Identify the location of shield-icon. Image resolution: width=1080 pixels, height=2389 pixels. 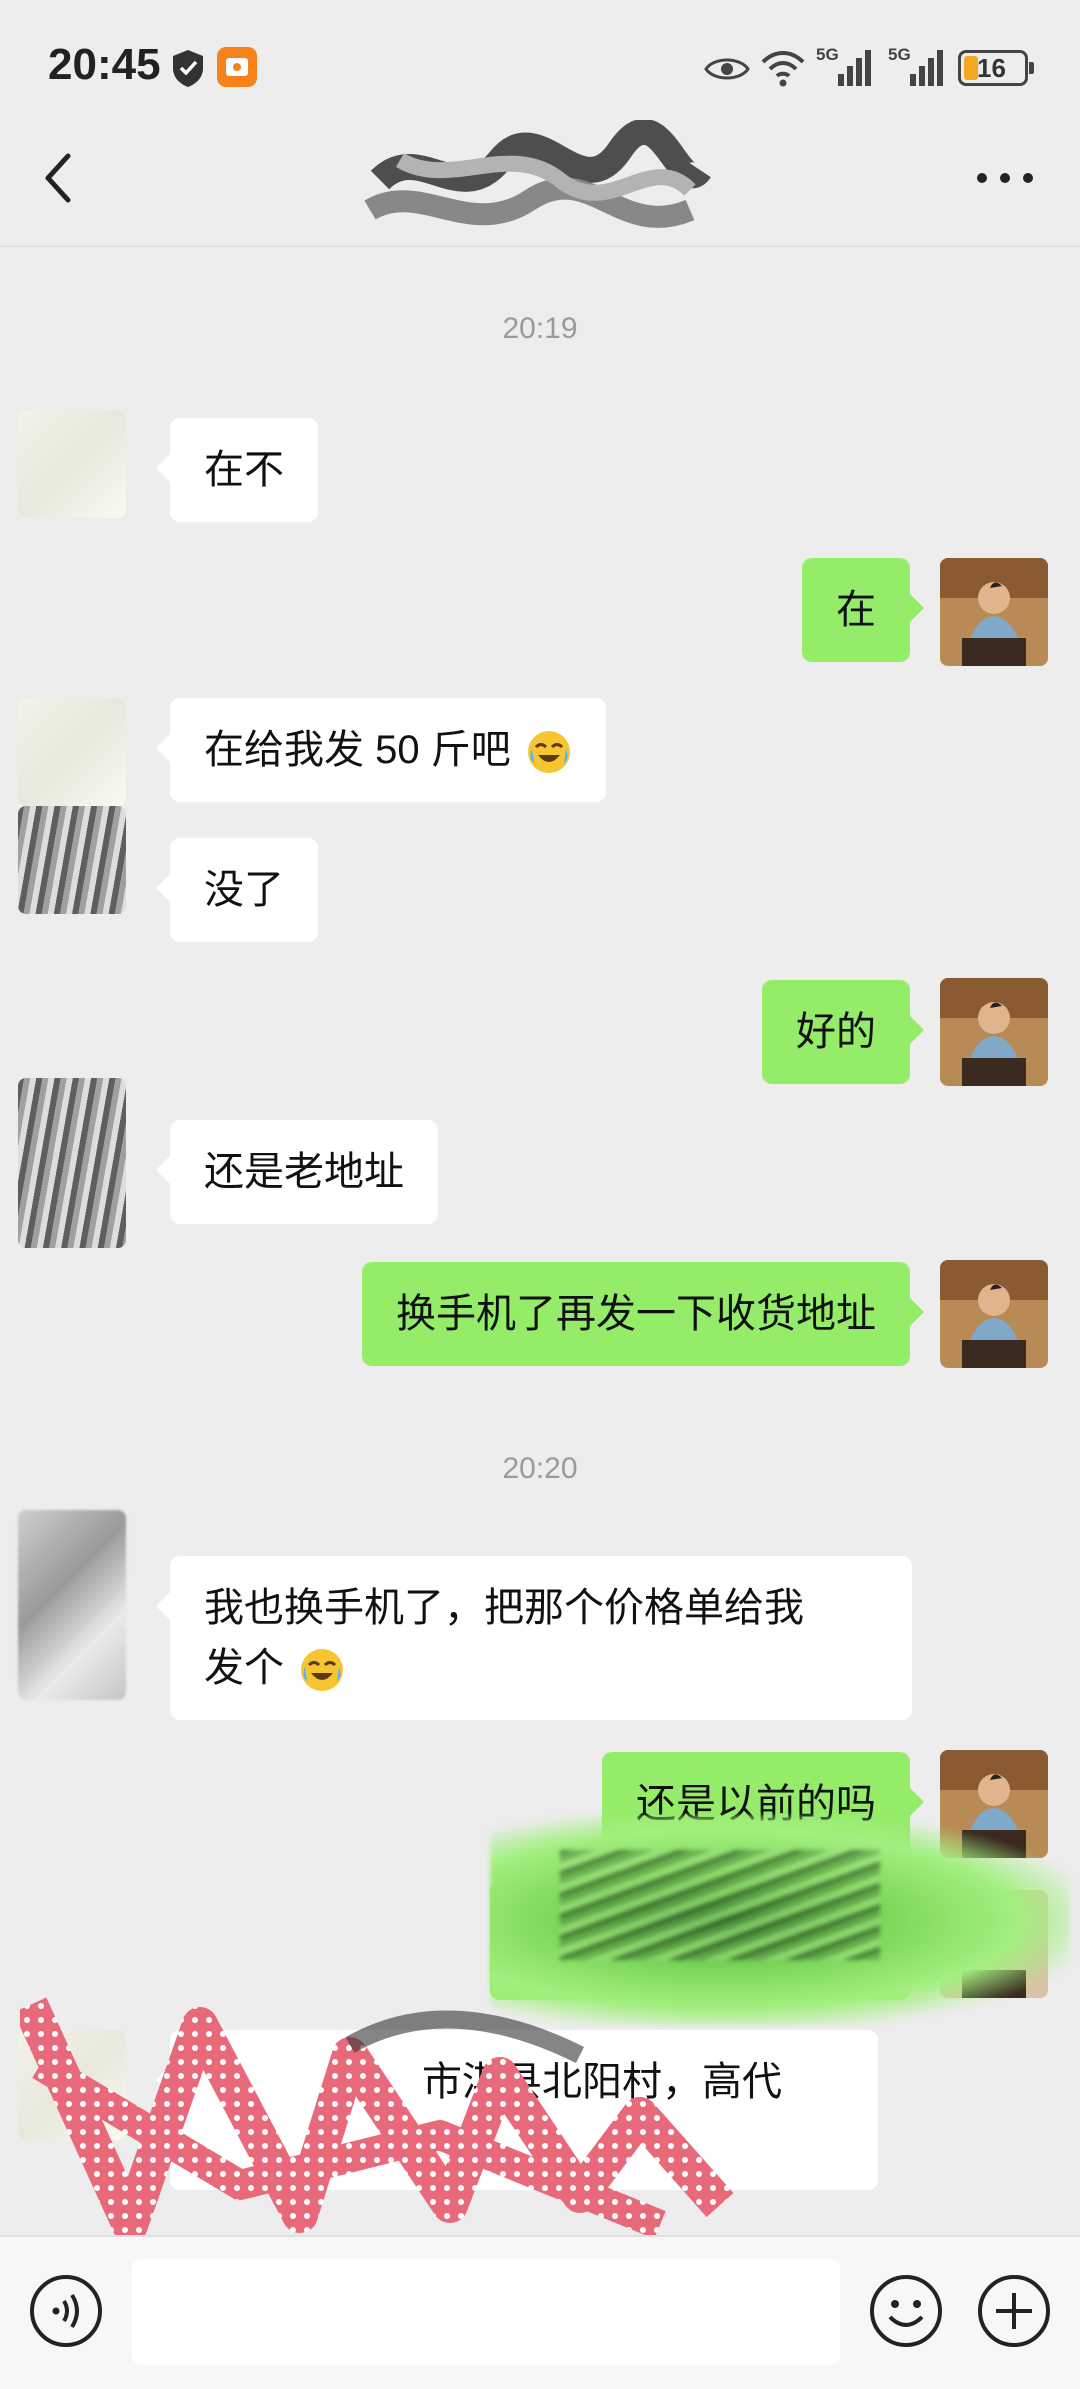
(188, 68).